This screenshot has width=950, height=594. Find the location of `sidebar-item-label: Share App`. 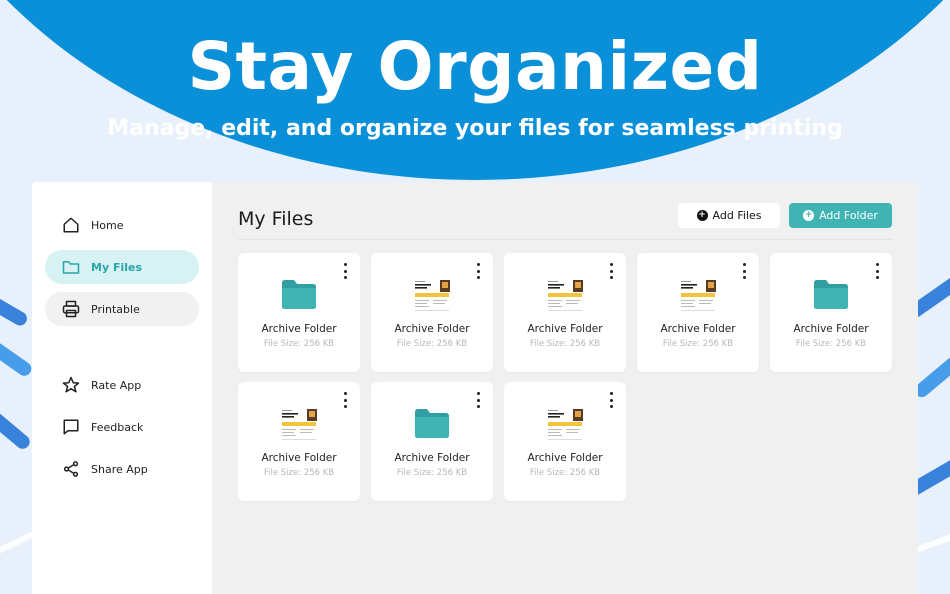

sidebar-item-label: Share App is located at coordinates (119, 469).